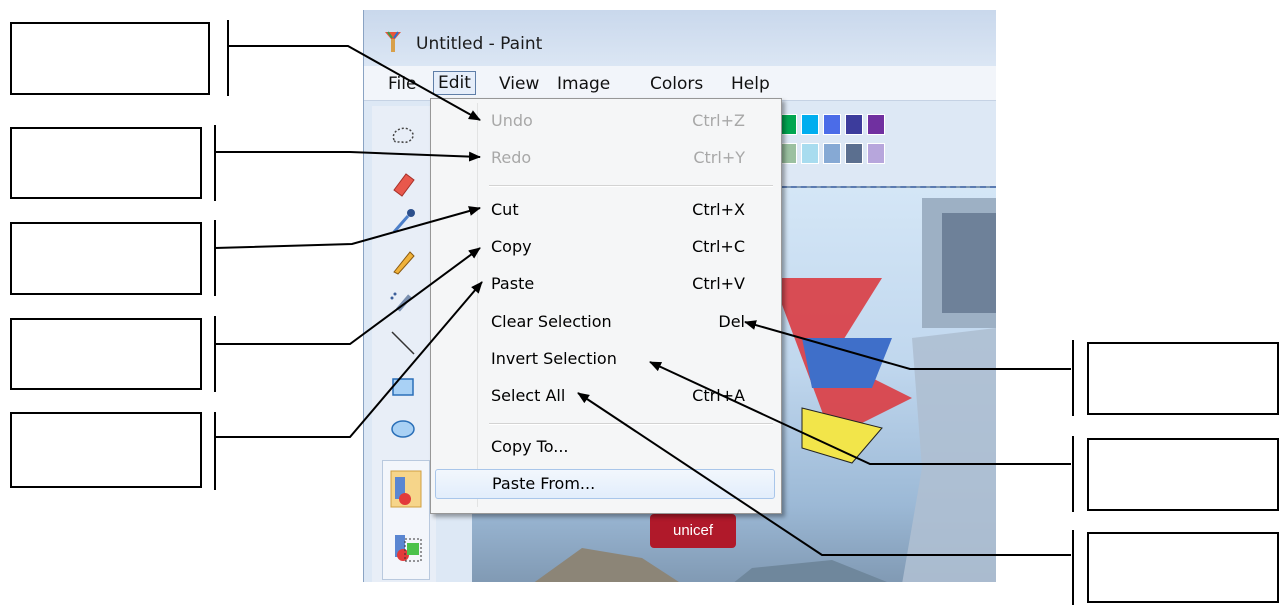 This screenshot has width=1285, height=605. Describe the element at coordinates (347, 227) in the screenshot. I see `arrow-cut` at that location.